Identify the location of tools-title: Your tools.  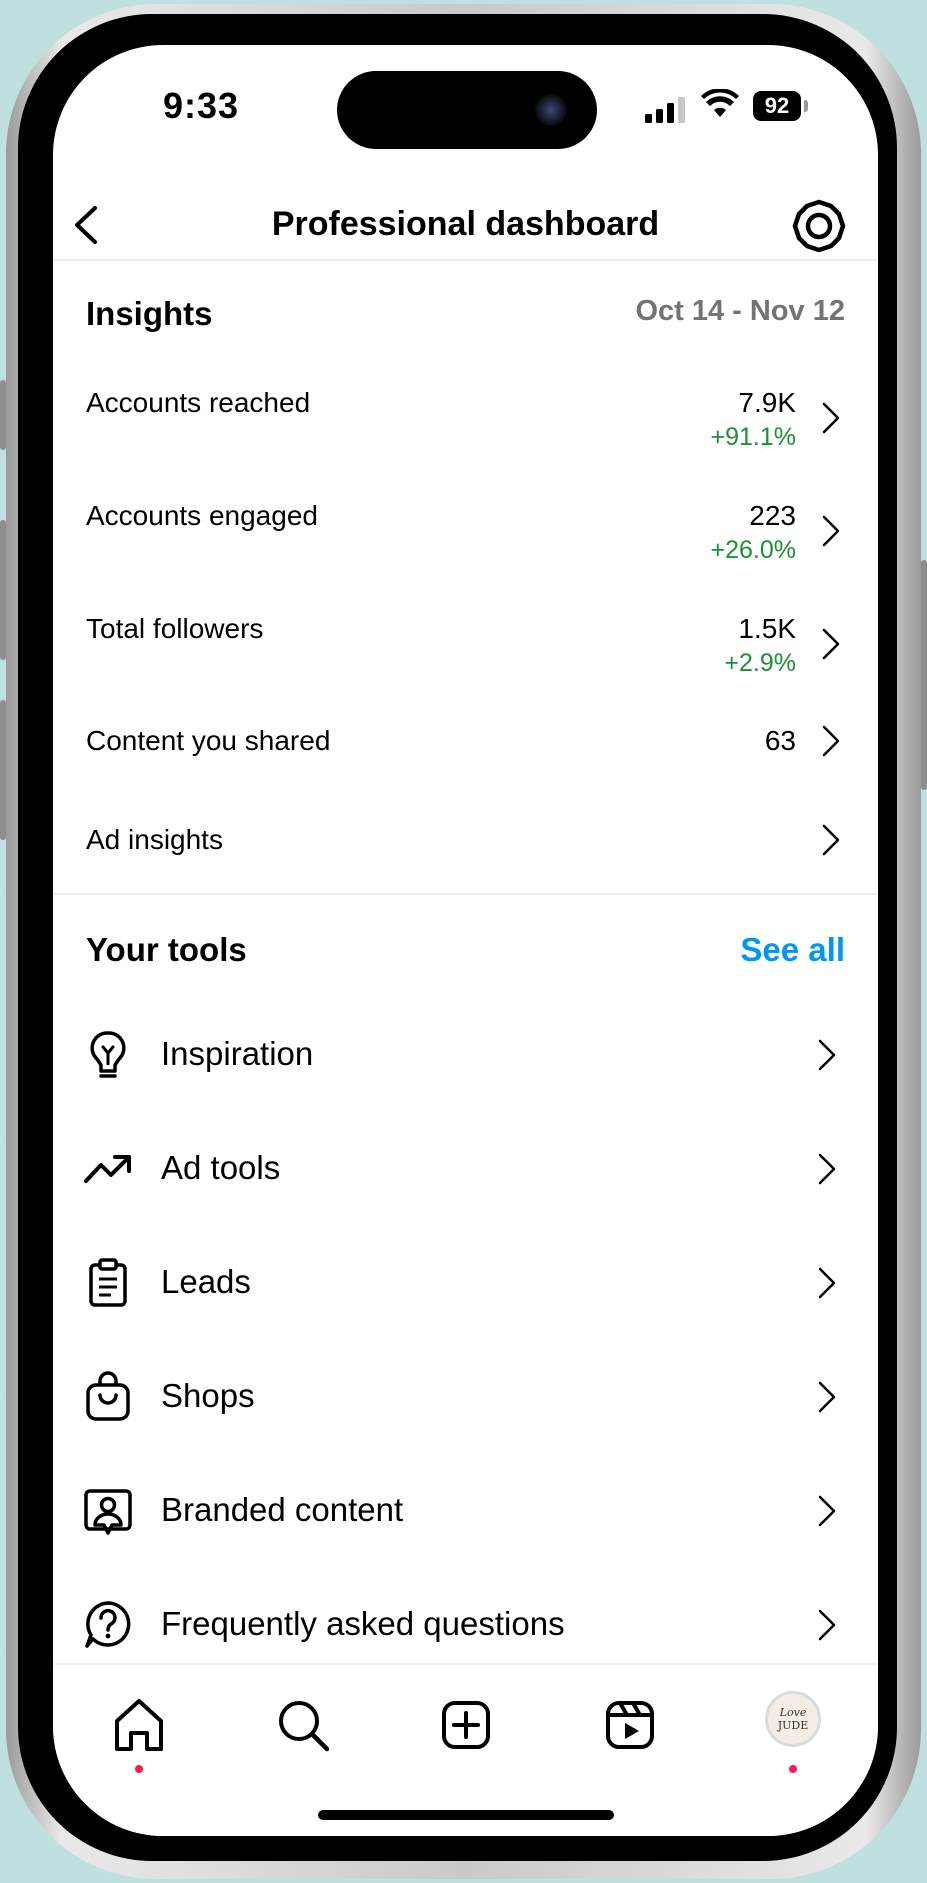
(166, 949).